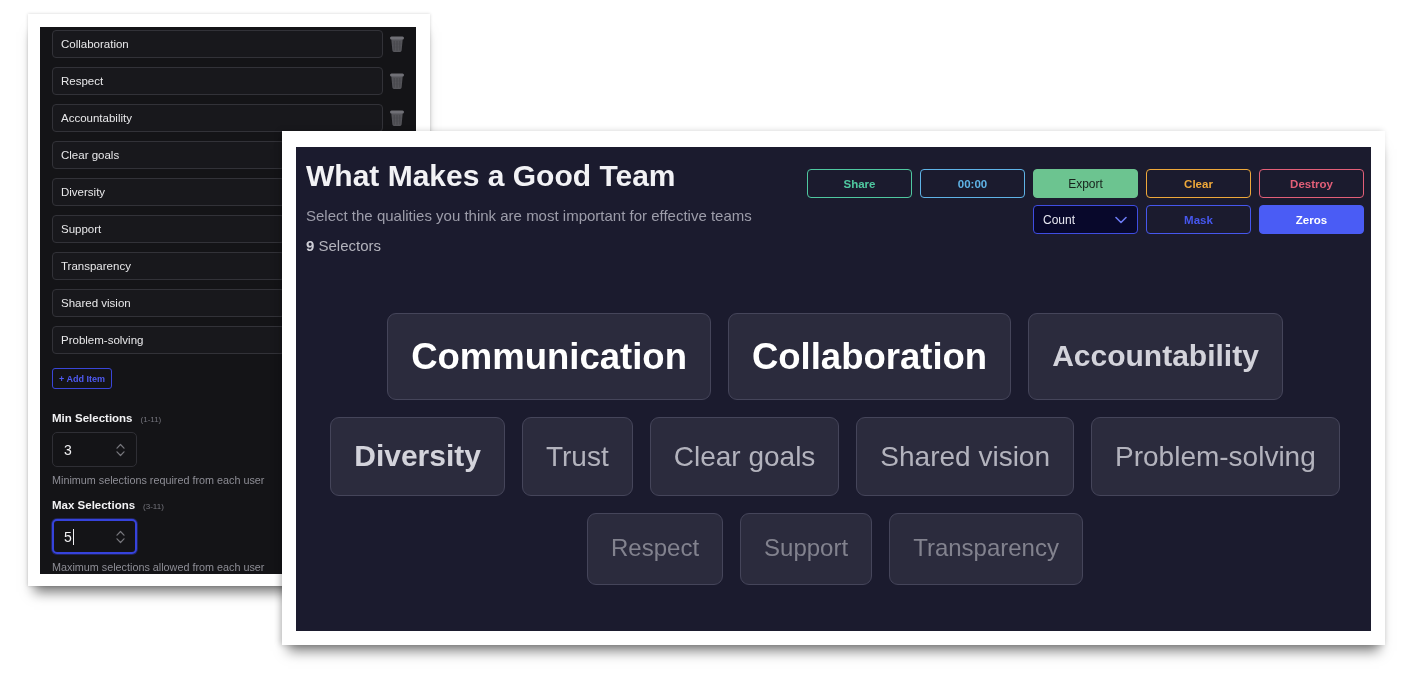 The height and width of the screenshot is (681, 1403). What do you see at coordinates (168, 303) in the screenshot?
I see `text-field: Shared vision` at bounding box center [168, 303].